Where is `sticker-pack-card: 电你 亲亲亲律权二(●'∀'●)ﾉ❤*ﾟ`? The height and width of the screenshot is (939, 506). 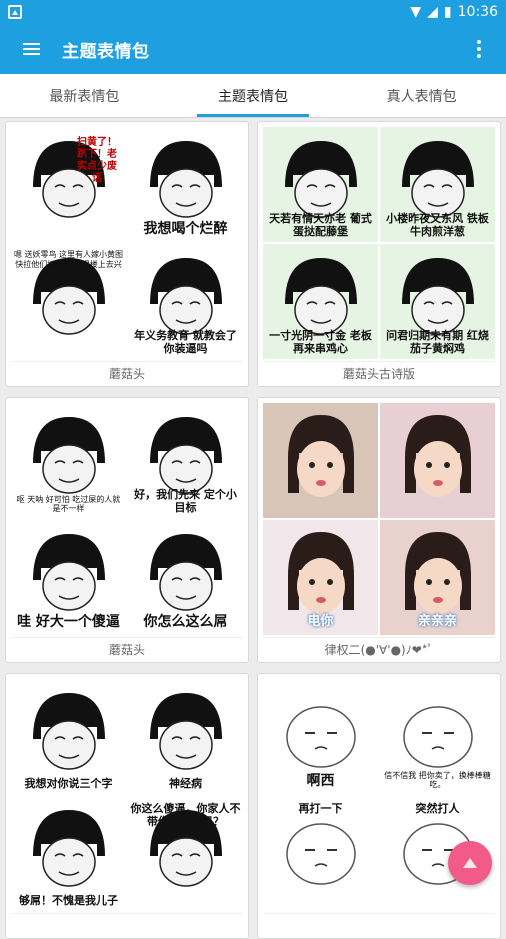 sticker-pack-card: 电你 亲亲亲律权二(●'∀'●)ﾉ❤*ﾟ is located at coordinates (379, 530).